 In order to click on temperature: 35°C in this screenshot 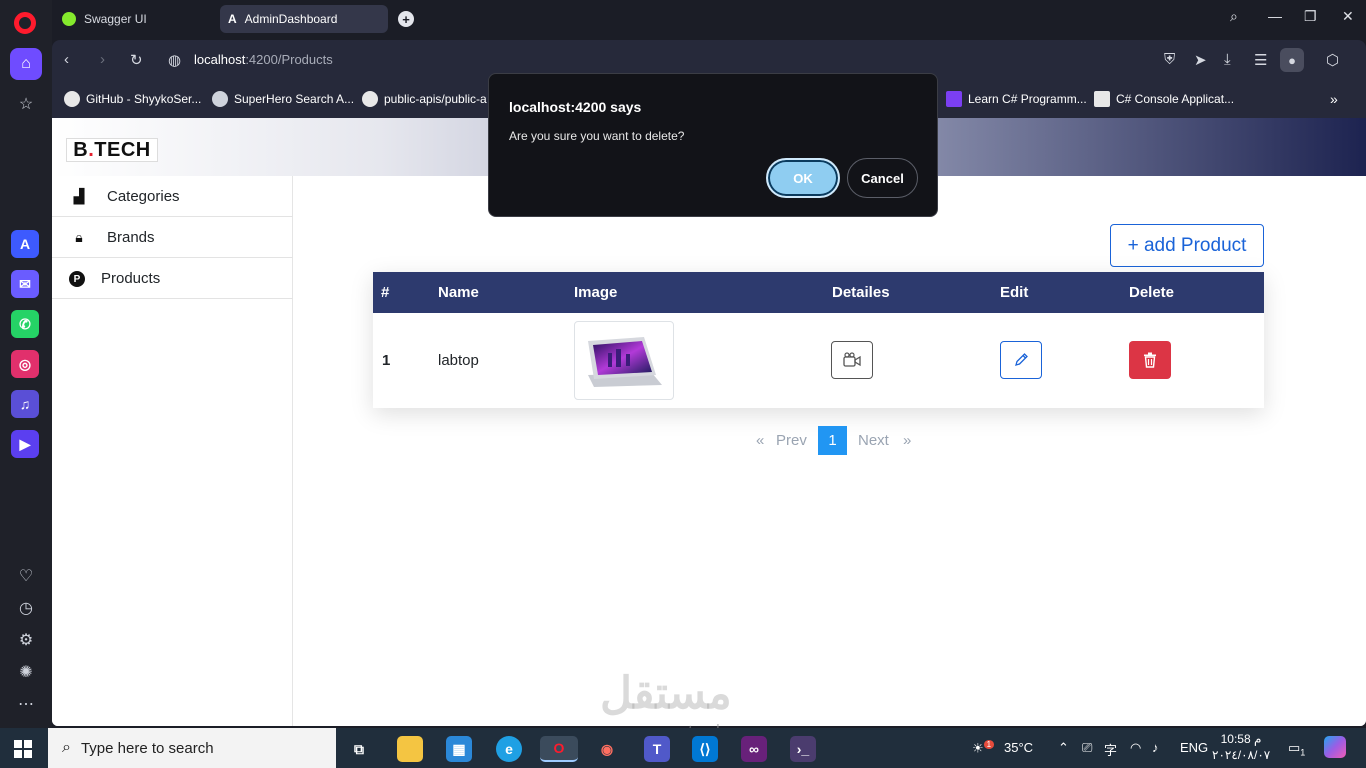, I will do `click(1018, 747)`.